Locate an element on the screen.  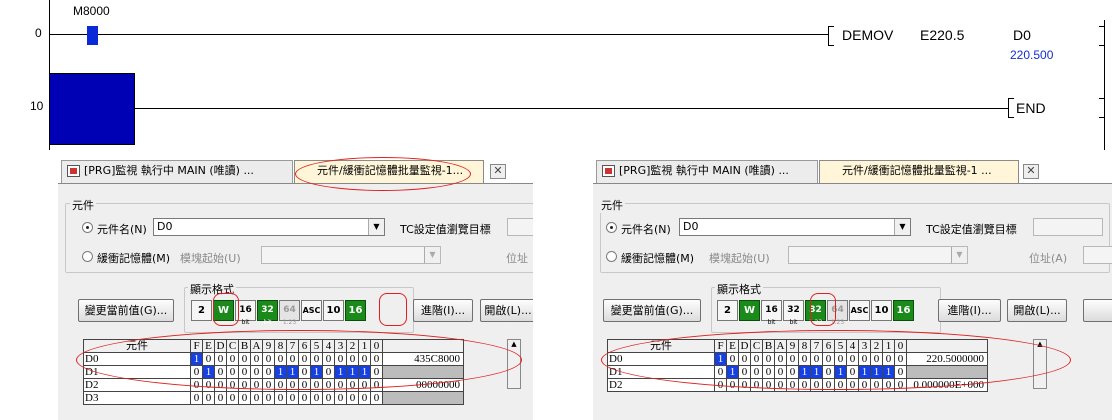
table-row: D3 0 0 0 0 0 0 0 0 0 0 0 0 0 0 0 0 is located at coordinates (273, 398).